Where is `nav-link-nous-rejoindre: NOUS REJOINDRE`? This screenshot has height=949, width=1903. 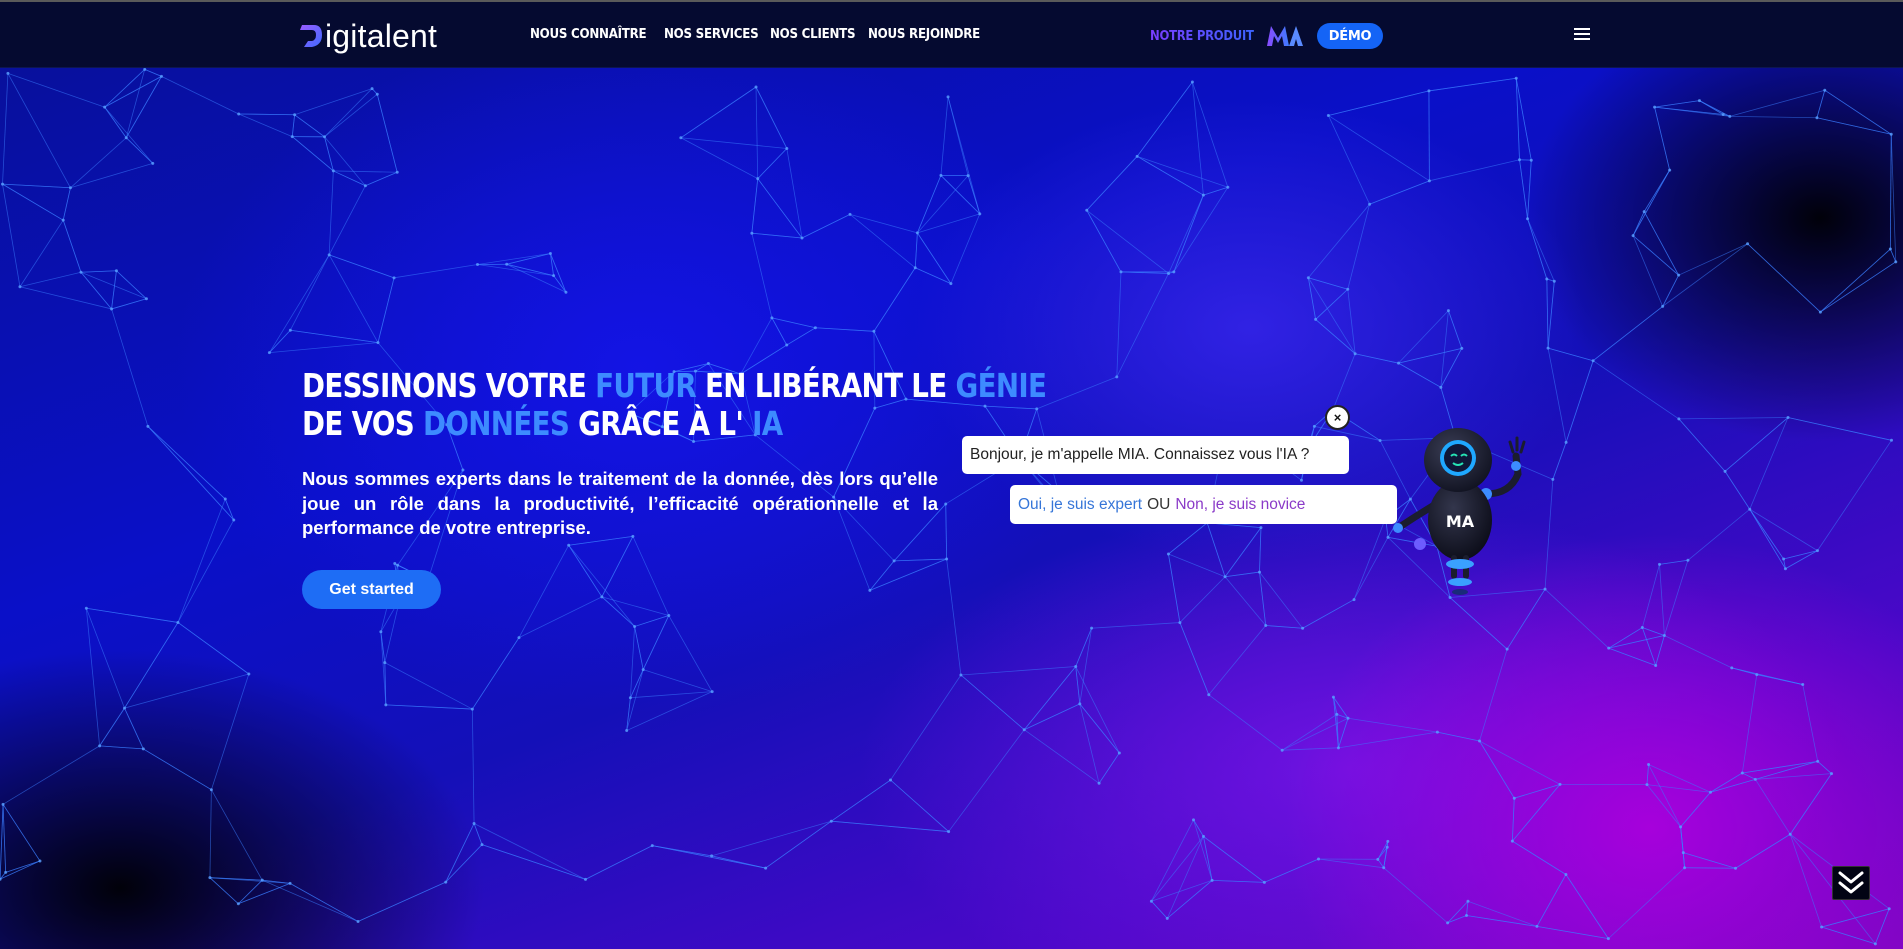 nav-link-nous-rejoindre: NOUS REJOINDRE is located at coordinates (924, 34).